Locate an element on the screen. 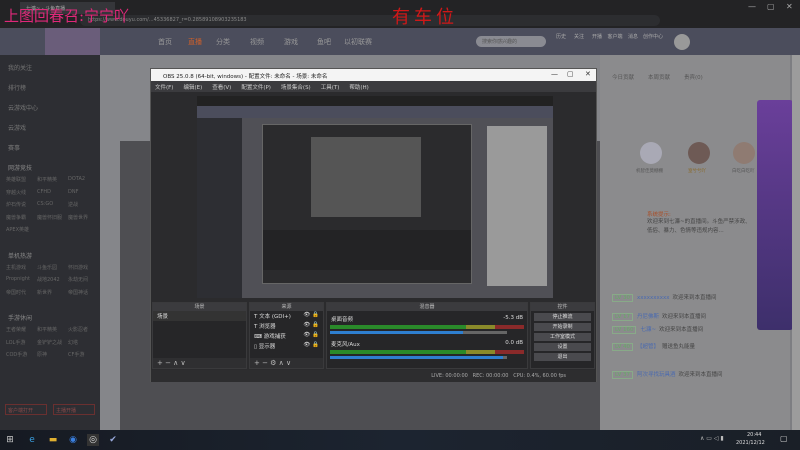 The height and width of the screenshot is (450, 800). obs-menu-item: 配置文件(P) is located at coordinates (256, 87).